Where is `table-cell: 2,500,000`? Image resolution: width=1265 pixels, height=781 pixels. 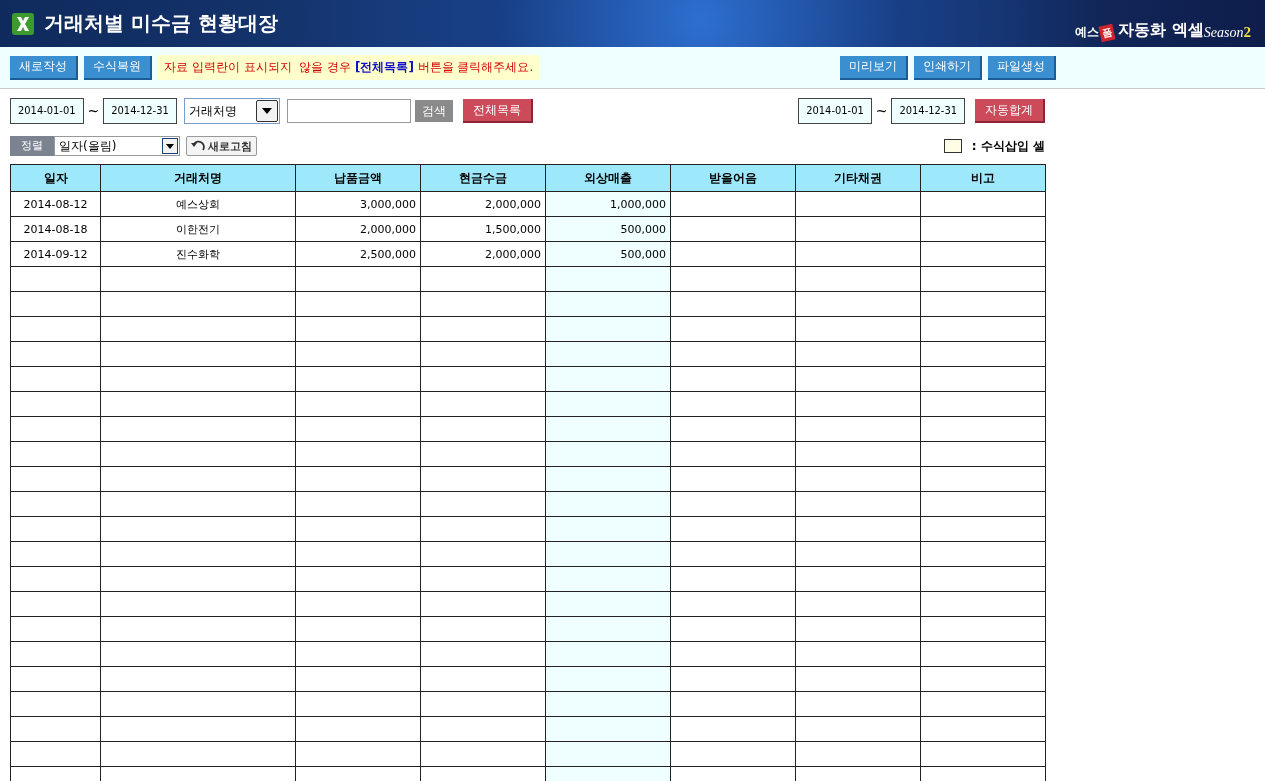 table-cell: 2,500,000 is located at coordinates (358, 254).